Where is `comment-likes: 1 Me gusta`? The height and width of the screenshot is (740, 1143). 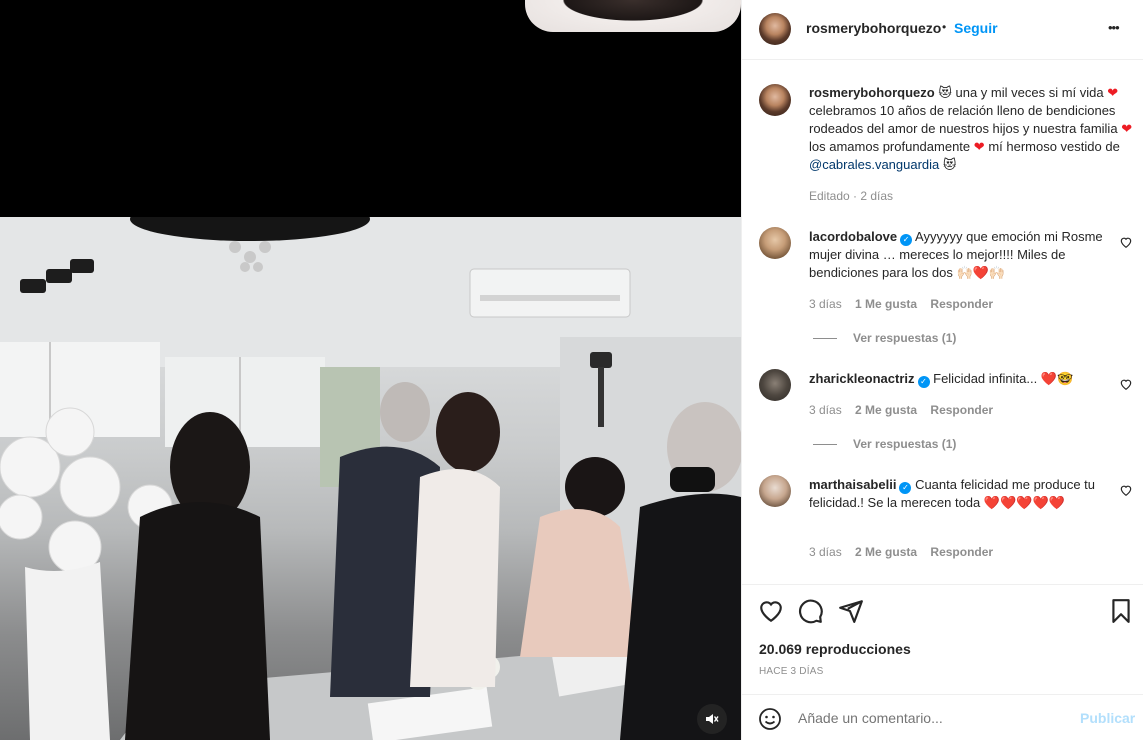
comment-likes: 1 Me gusta is located at coordinates (886, 304).